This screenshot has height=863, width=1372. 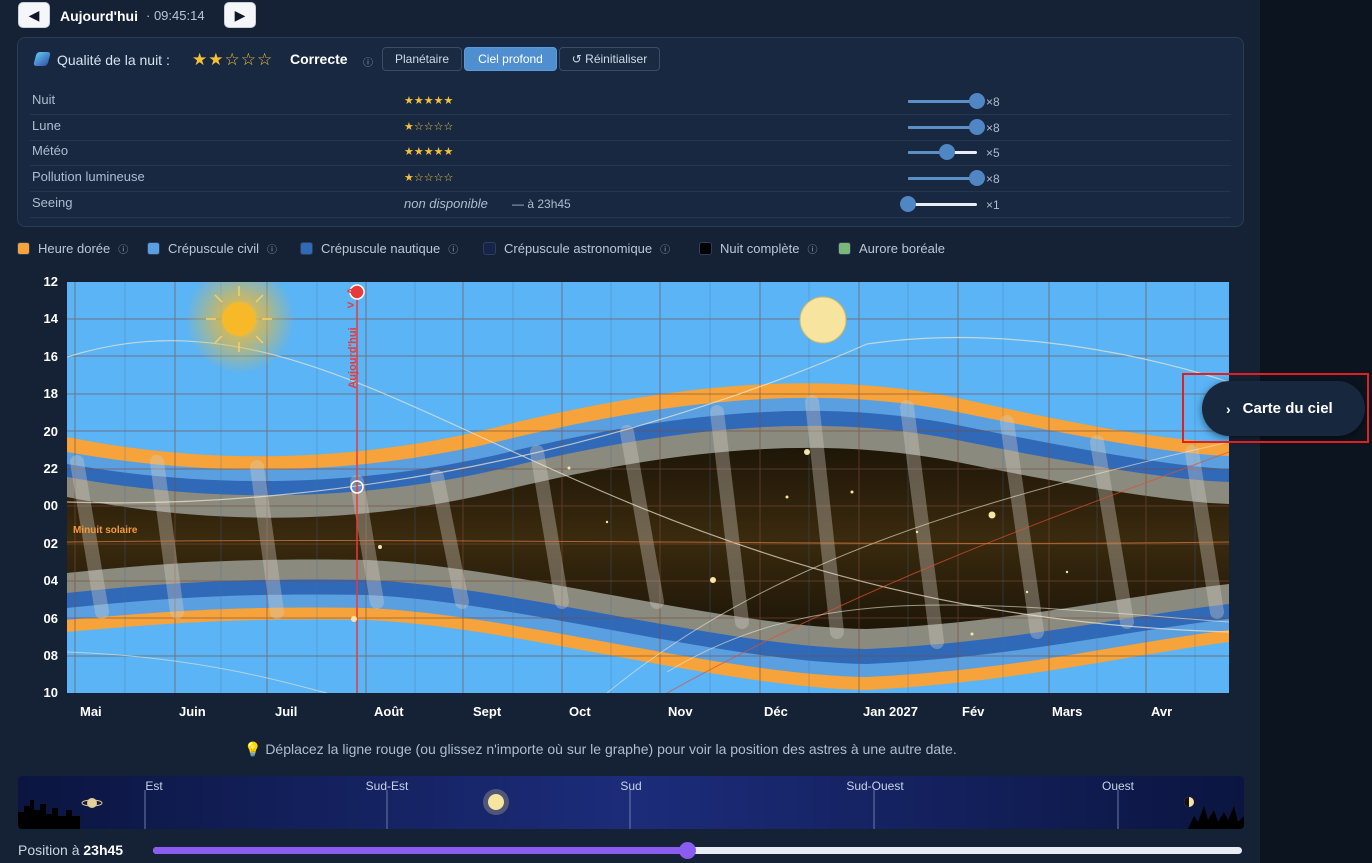 I want to click on row-name: Seeing, so click(x=52, y=202).